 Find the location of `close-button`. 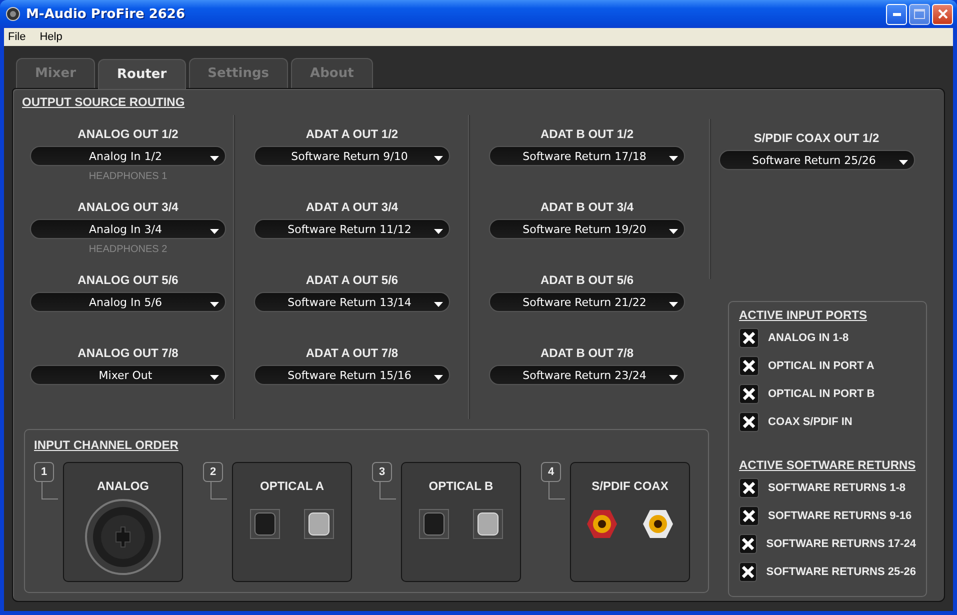

close-button is located at coordinates (942, 14).